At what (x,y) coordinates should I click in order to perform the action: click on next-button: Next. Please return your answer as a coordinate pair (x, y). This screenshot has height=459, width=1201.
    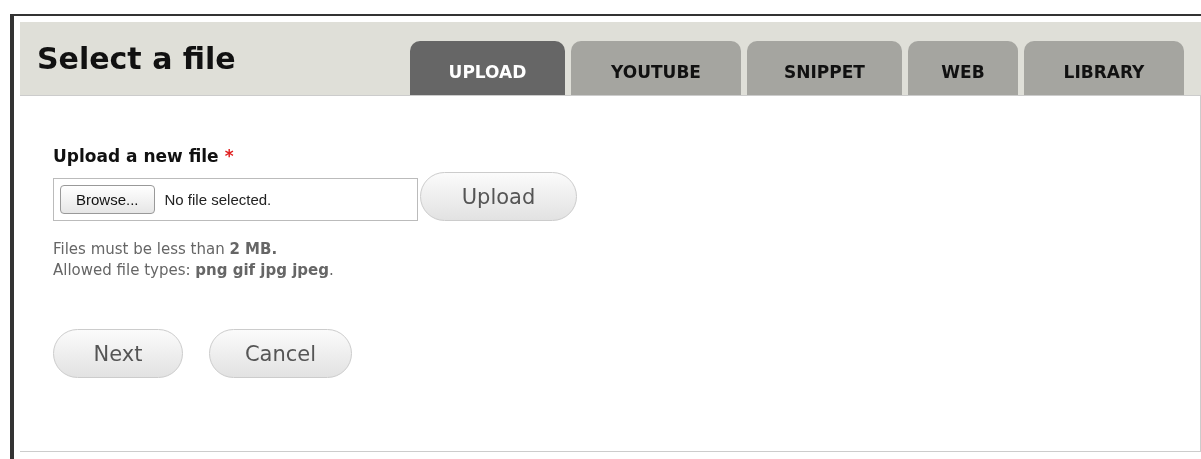
    Looking at the image, I should click on (118, 353).